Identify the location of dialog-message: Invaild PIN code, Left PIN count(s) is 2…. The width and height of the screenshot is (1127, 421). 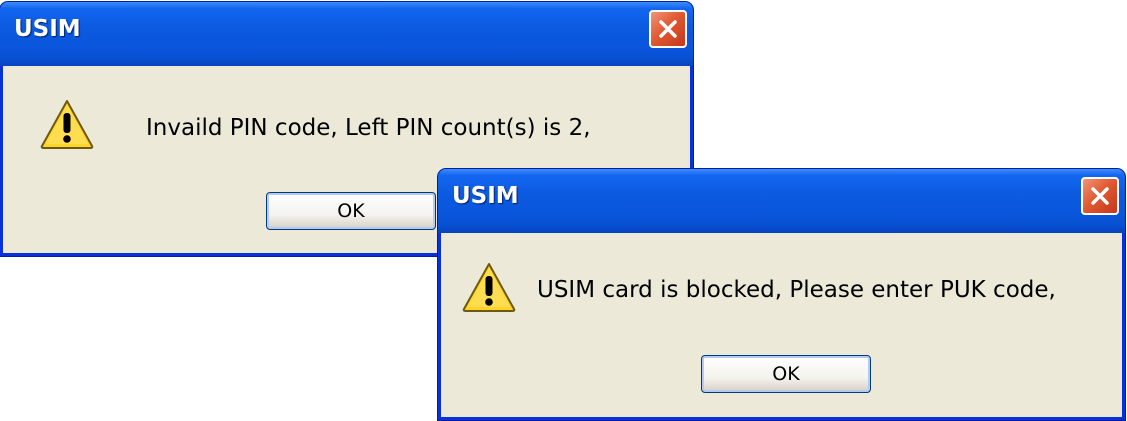
(368, 128).